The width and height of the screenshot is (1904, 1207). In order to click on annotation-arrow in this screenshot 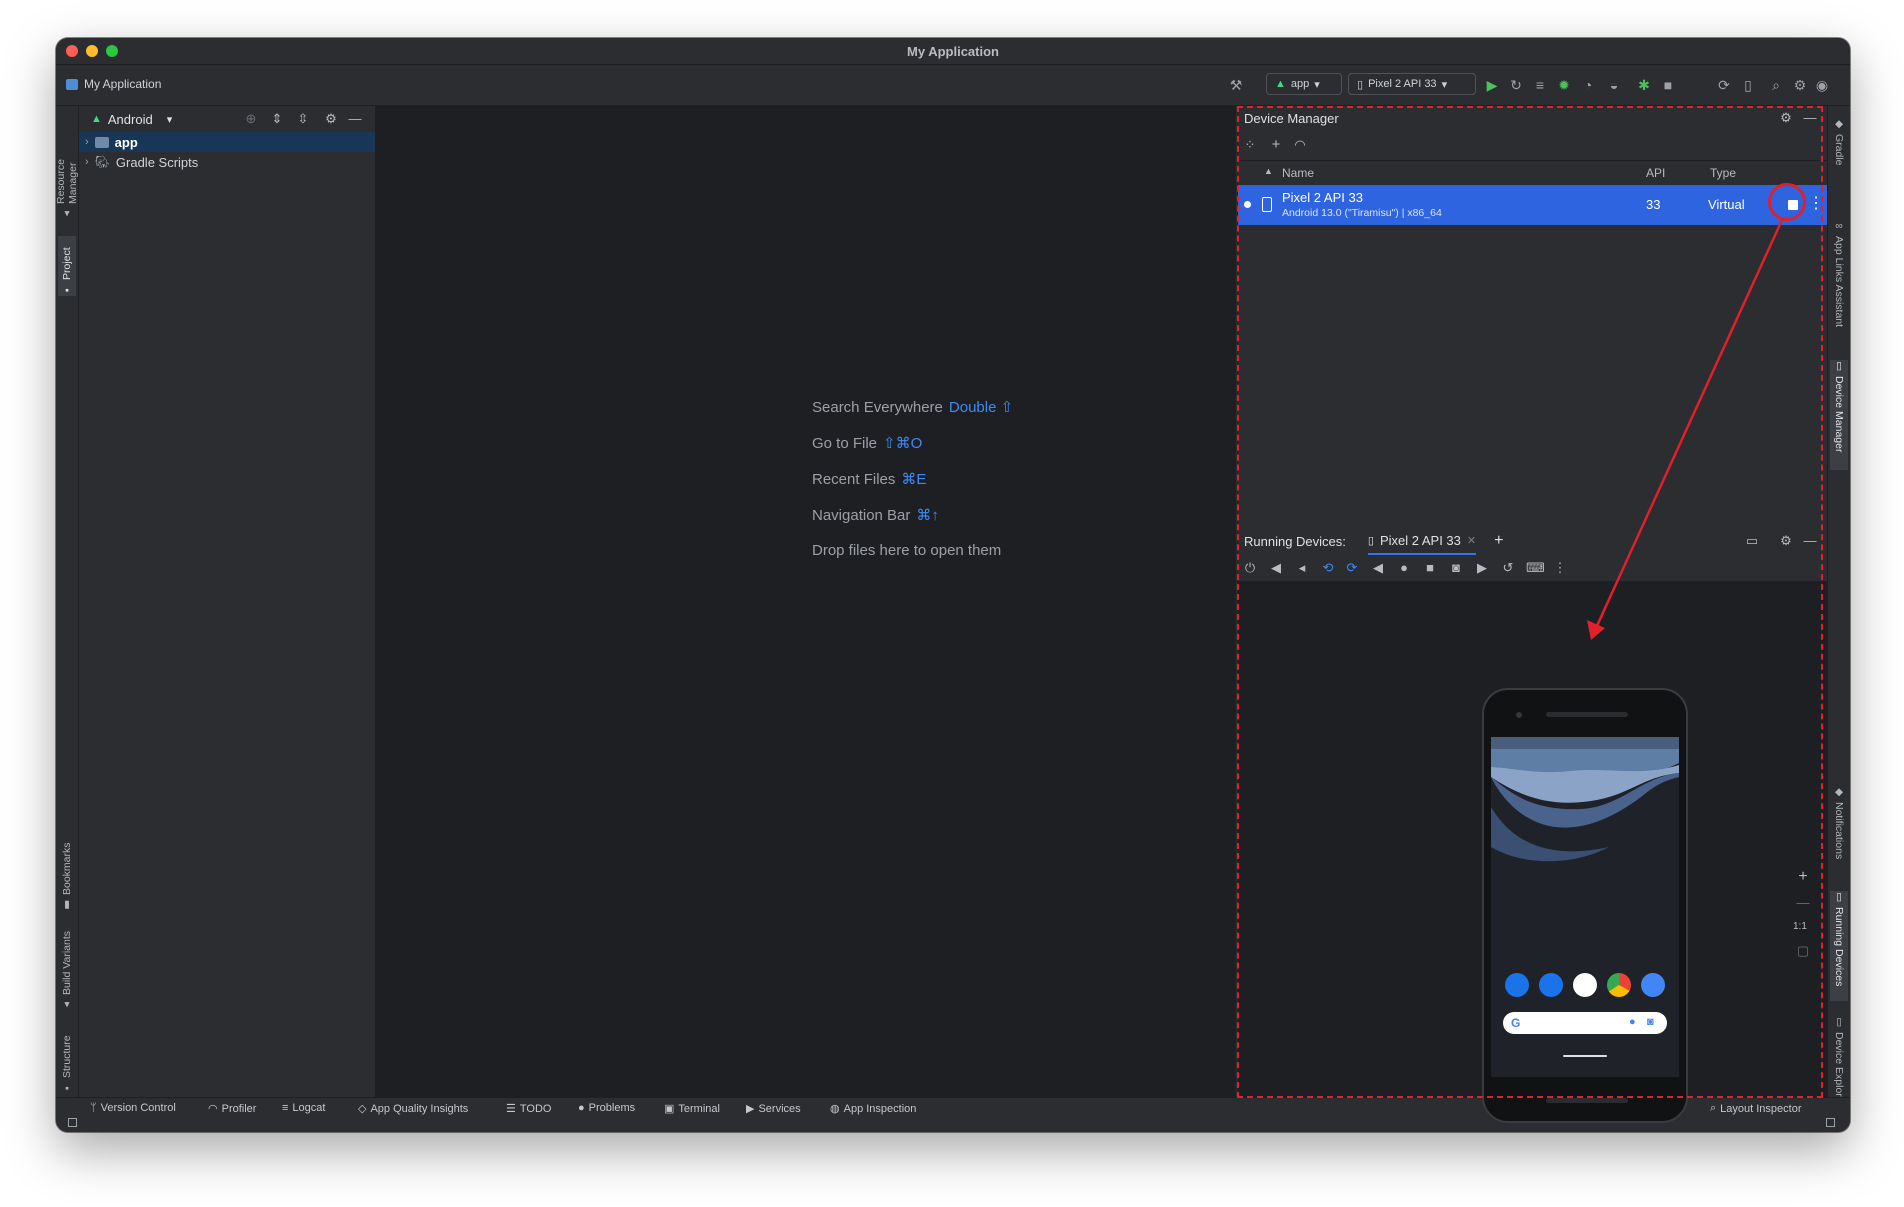, I will do `click(1685, 429)`.